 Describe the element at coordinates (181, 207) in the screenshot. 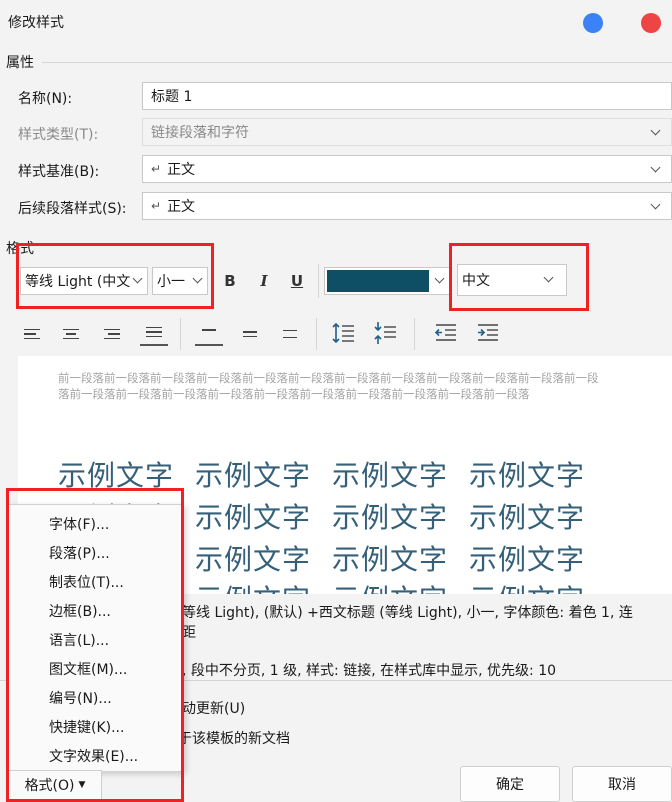

I see `next-style-value: 正文` at that location.